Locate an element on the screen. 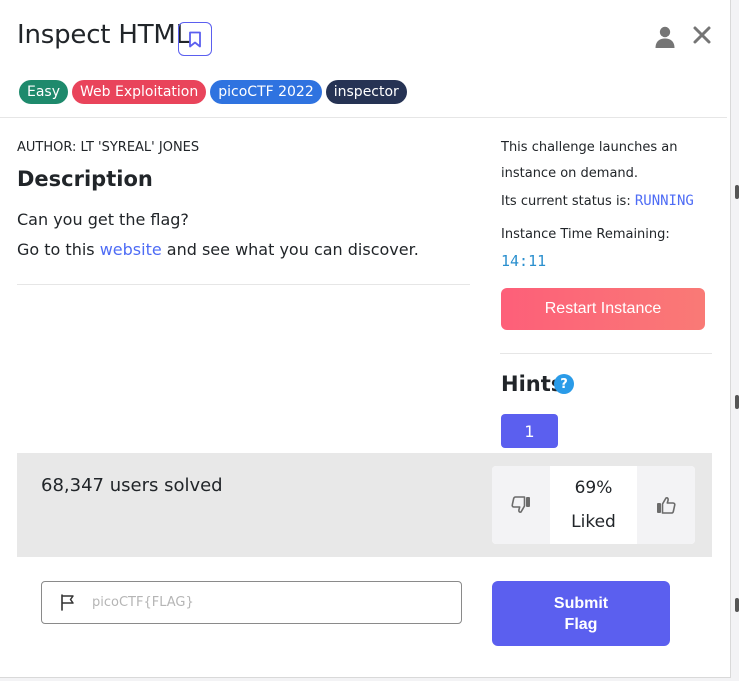  close-icon is located at coordinates (702, 35).